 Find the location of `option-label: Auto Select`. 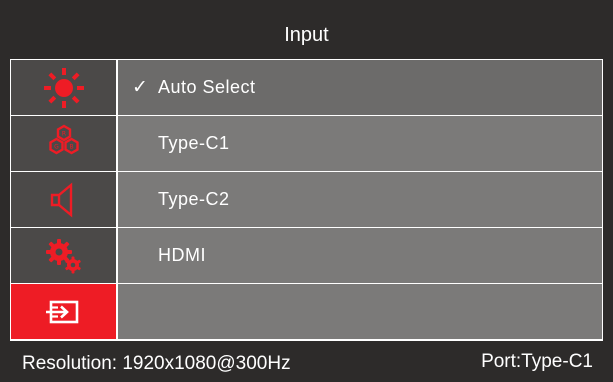

option-label: Auto Select is located at coordinates (207, 87).